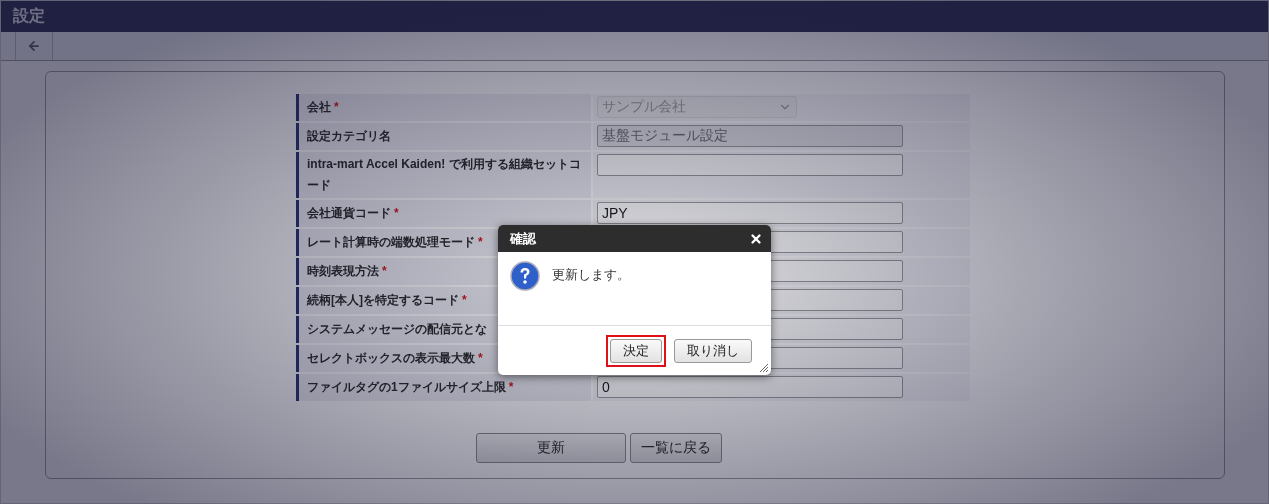 The image size is (1269, 504). Describe the element at coordinates (750, 213) in the screenshot. I see `text-field: JPY` at that location.